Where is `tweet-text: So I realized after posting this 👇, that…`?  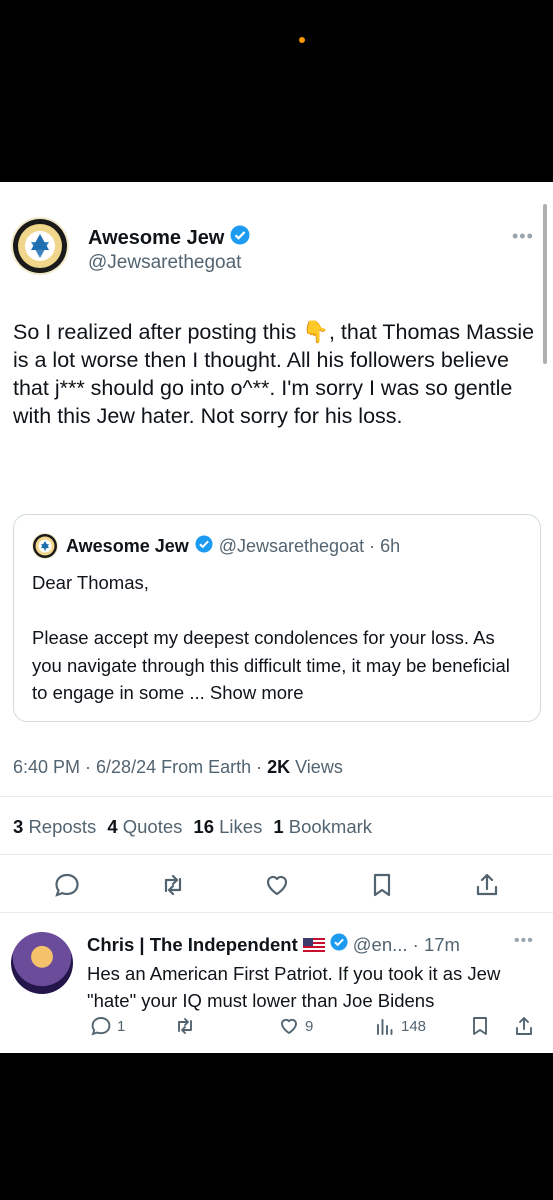 tweet-text: So I realized after posting this 👇, that… is located at coordinates (274, 374).